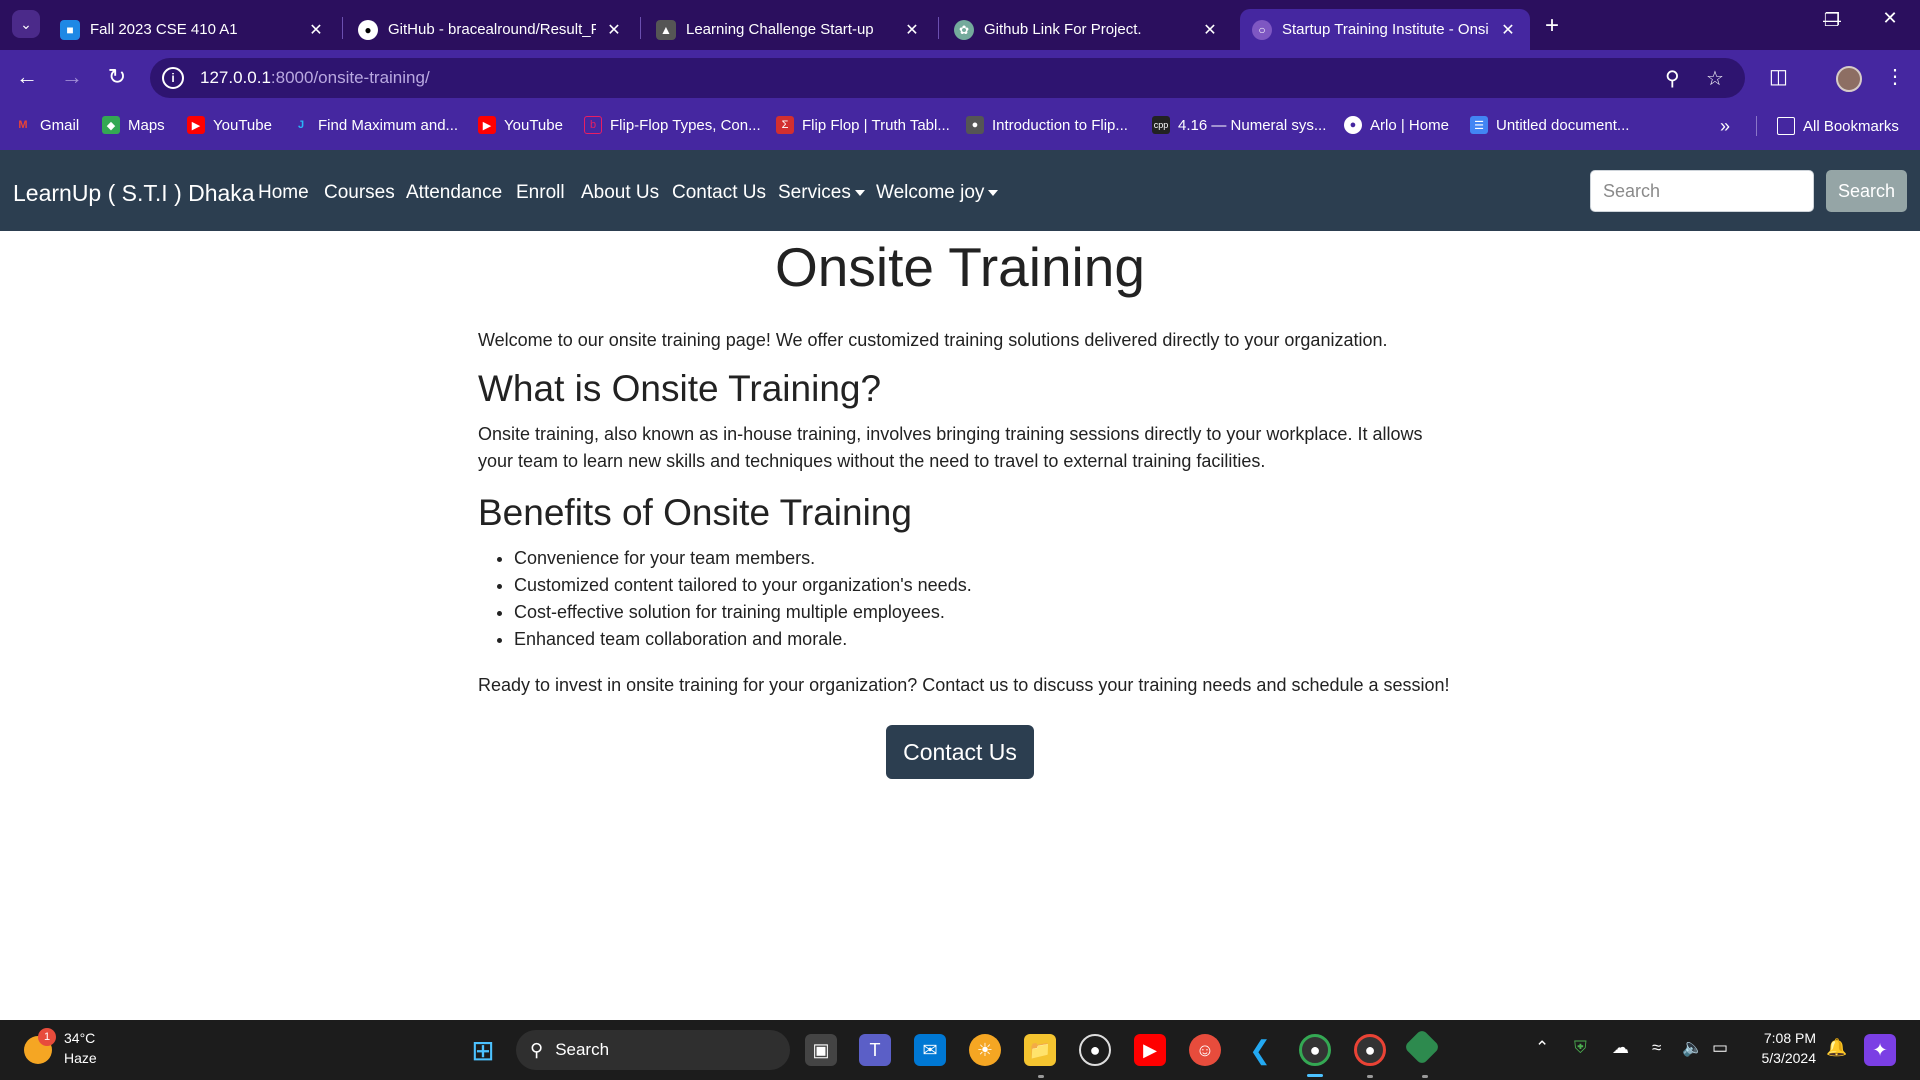 This screenshot has height=1080, width=1920. Describe the element at coordinates (960, 267) in the screenshot. I see `page-title: Onsite Training` at that location.